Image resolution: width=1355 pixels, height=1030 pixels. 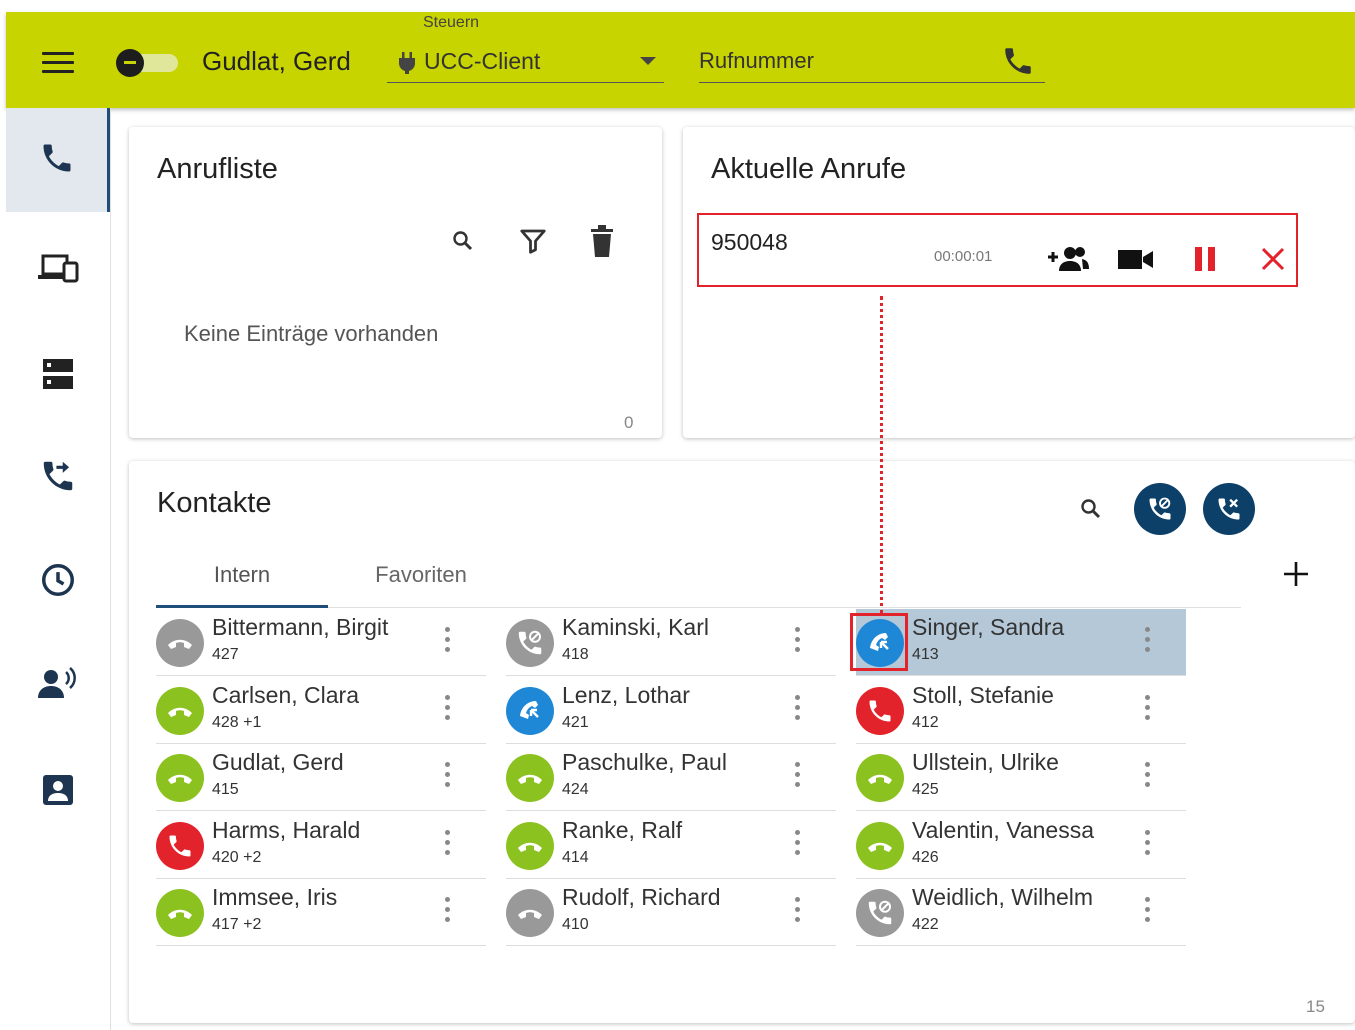 I want to click on phone-busy-icon, so click(x=180, y=846).